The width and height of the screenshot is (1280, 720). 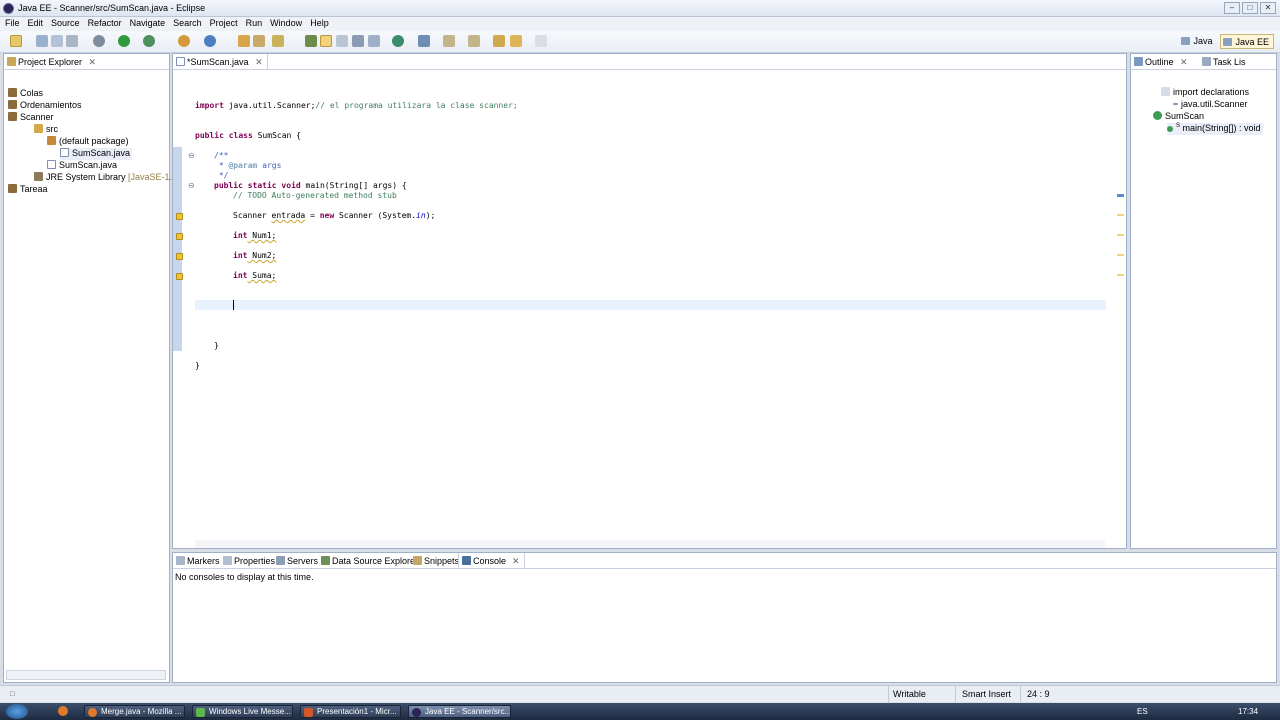 What do you see at coordinates (106, 24) in the screenshot?
I see `menu-refactor: Refactor` at bounding box center [106, 24].